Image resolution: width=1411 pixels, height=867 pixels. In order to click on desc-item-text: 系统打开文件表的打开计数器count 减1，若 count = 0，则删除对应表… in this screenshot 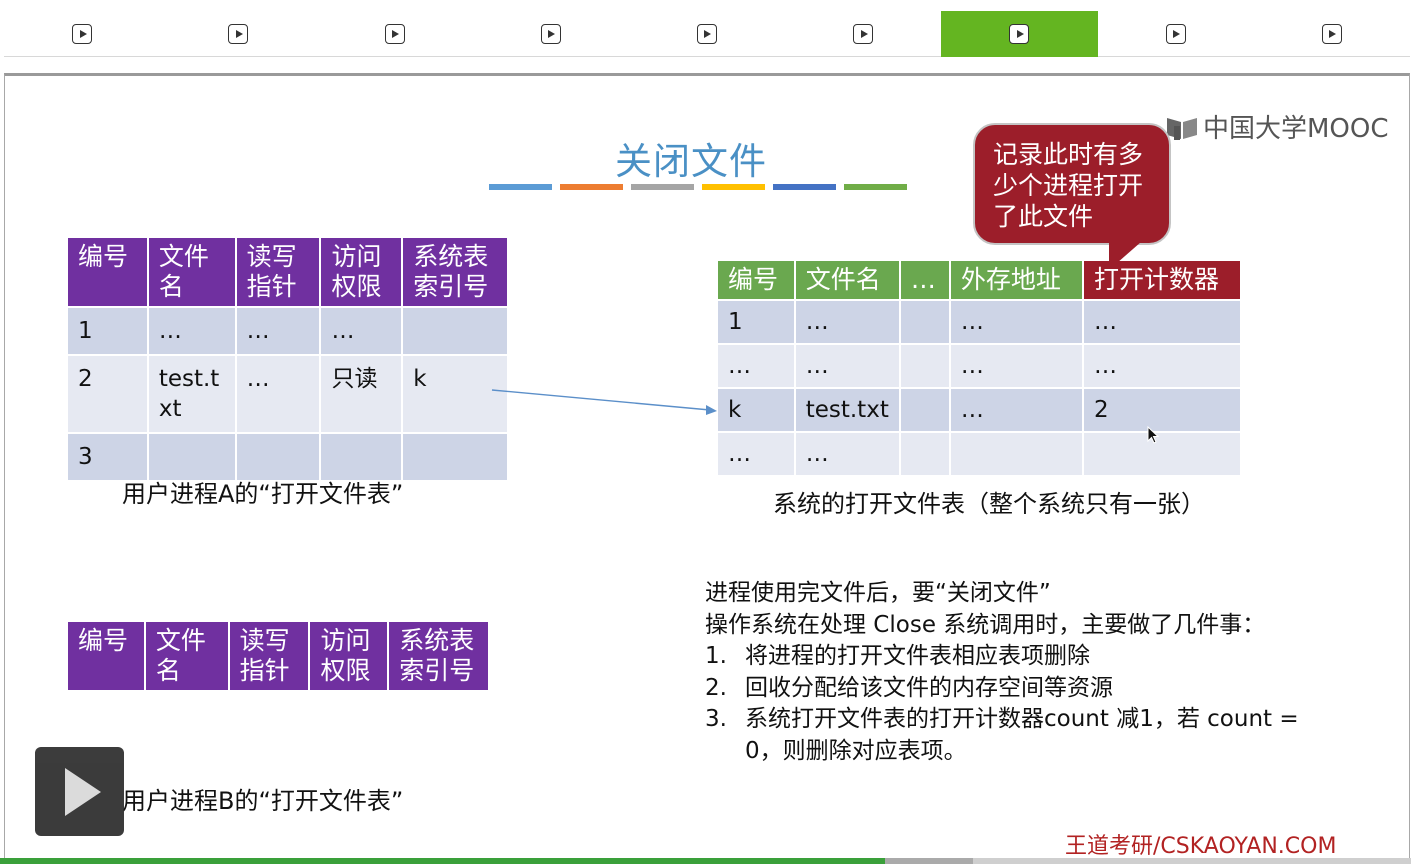, I will do `click(1022, 735)`.